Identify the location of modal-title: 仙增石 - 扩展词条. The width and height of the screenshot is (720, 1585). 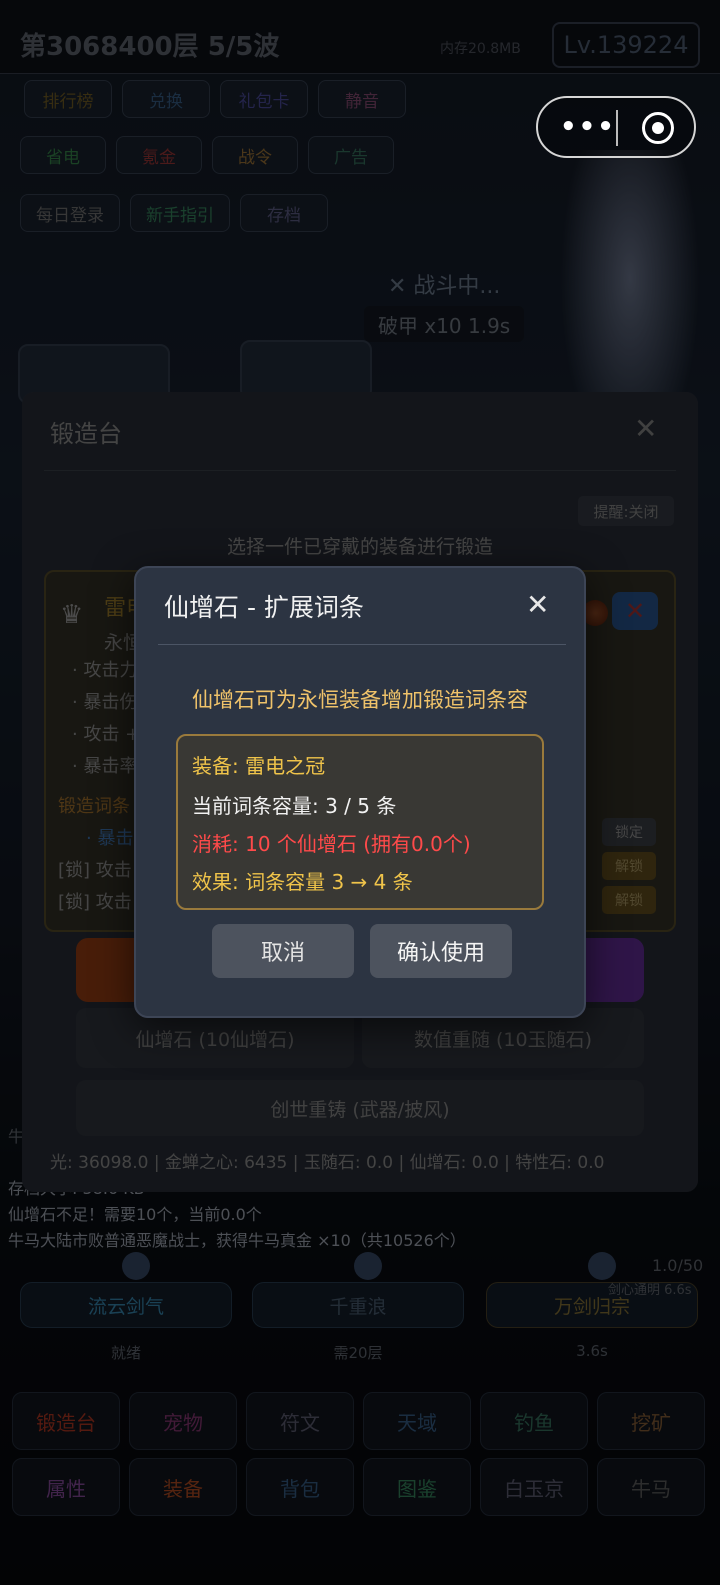
(264, 607).